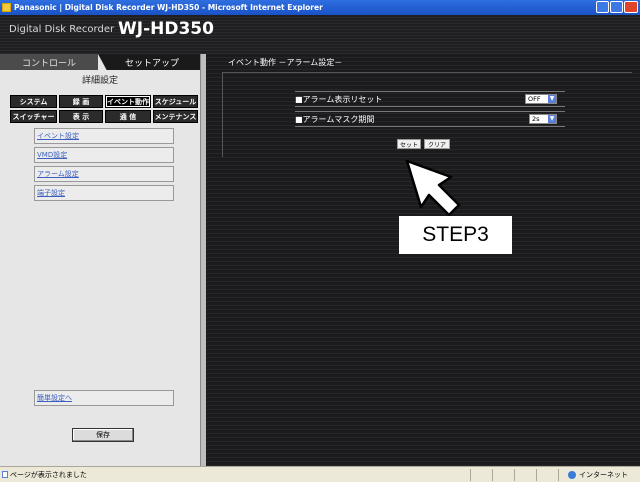 The image size is (640, 482). What do you see at coordinates (48, 474) in the screenshot?
I see `status-text: ページが表示されました` at bounding box center [48, 474].